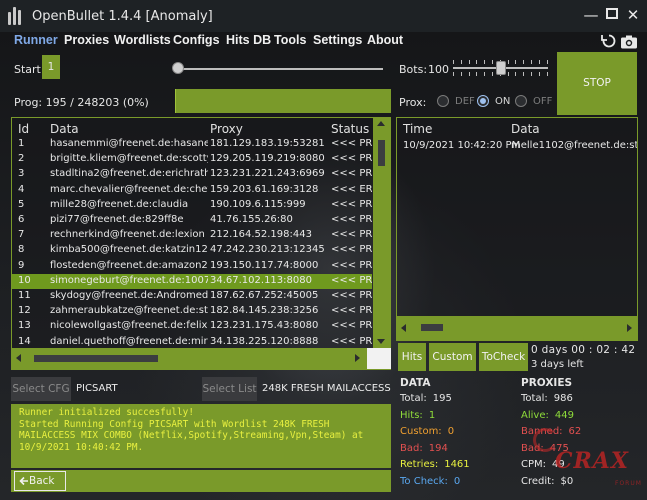  What do you see at coordinates (609, 41) in the screenshot?
I see `refresh-icon` at bounding box center [609, 41].